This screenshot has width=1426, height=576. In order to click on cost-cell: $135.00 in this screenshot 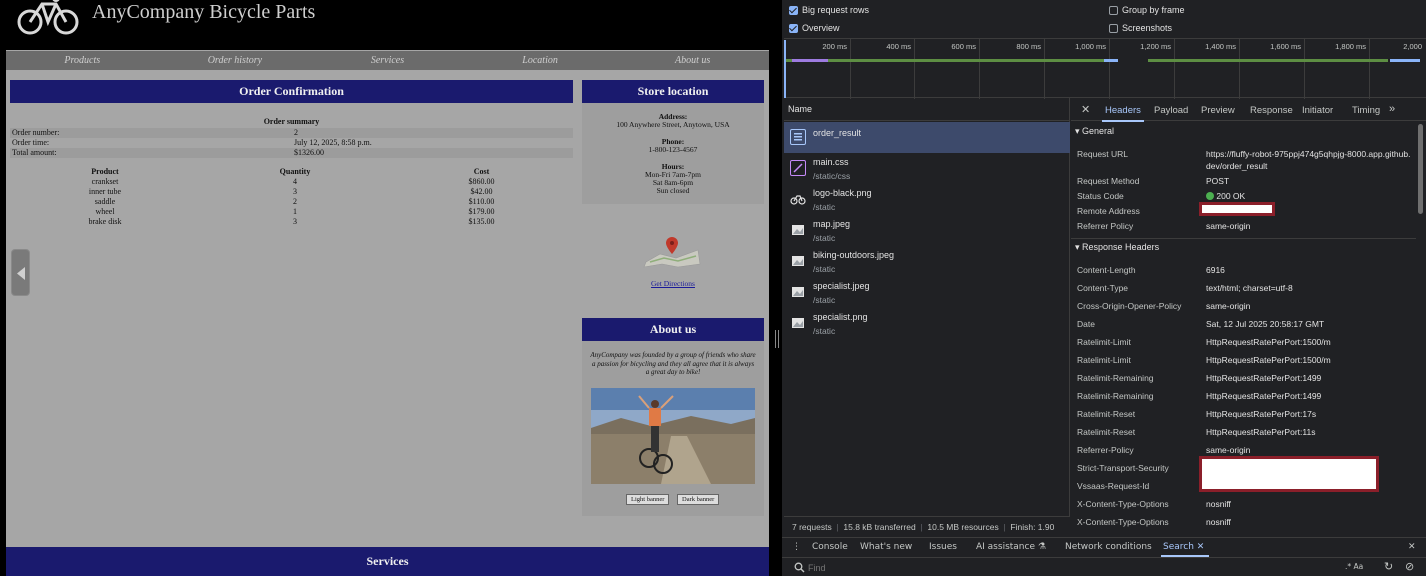, I will do `click(481, 221)`.